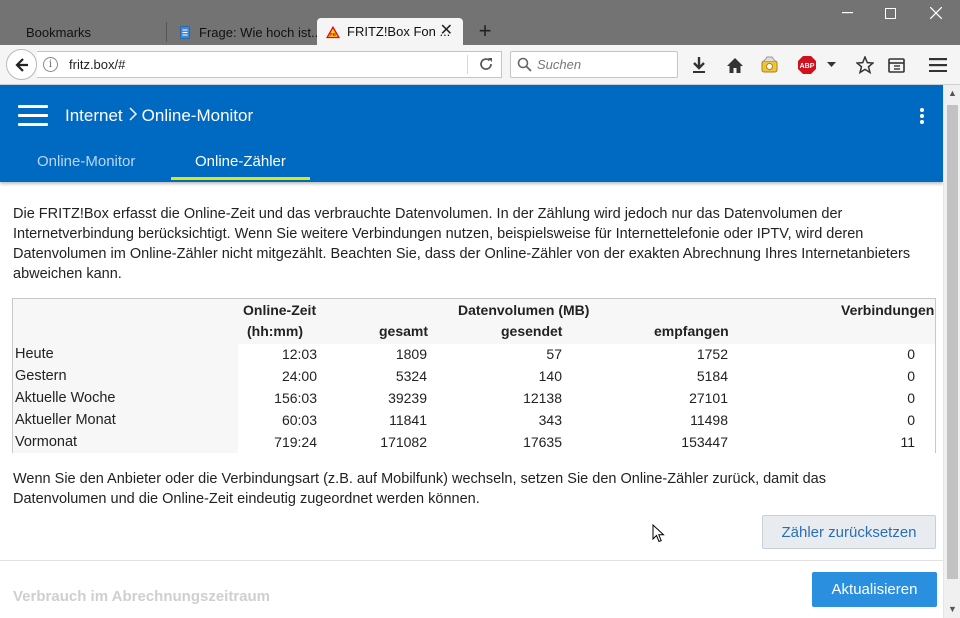  What do you see at coordinates (185, 32) in the screenshot?
I see `document-icon` at bounding box center [185, 32].